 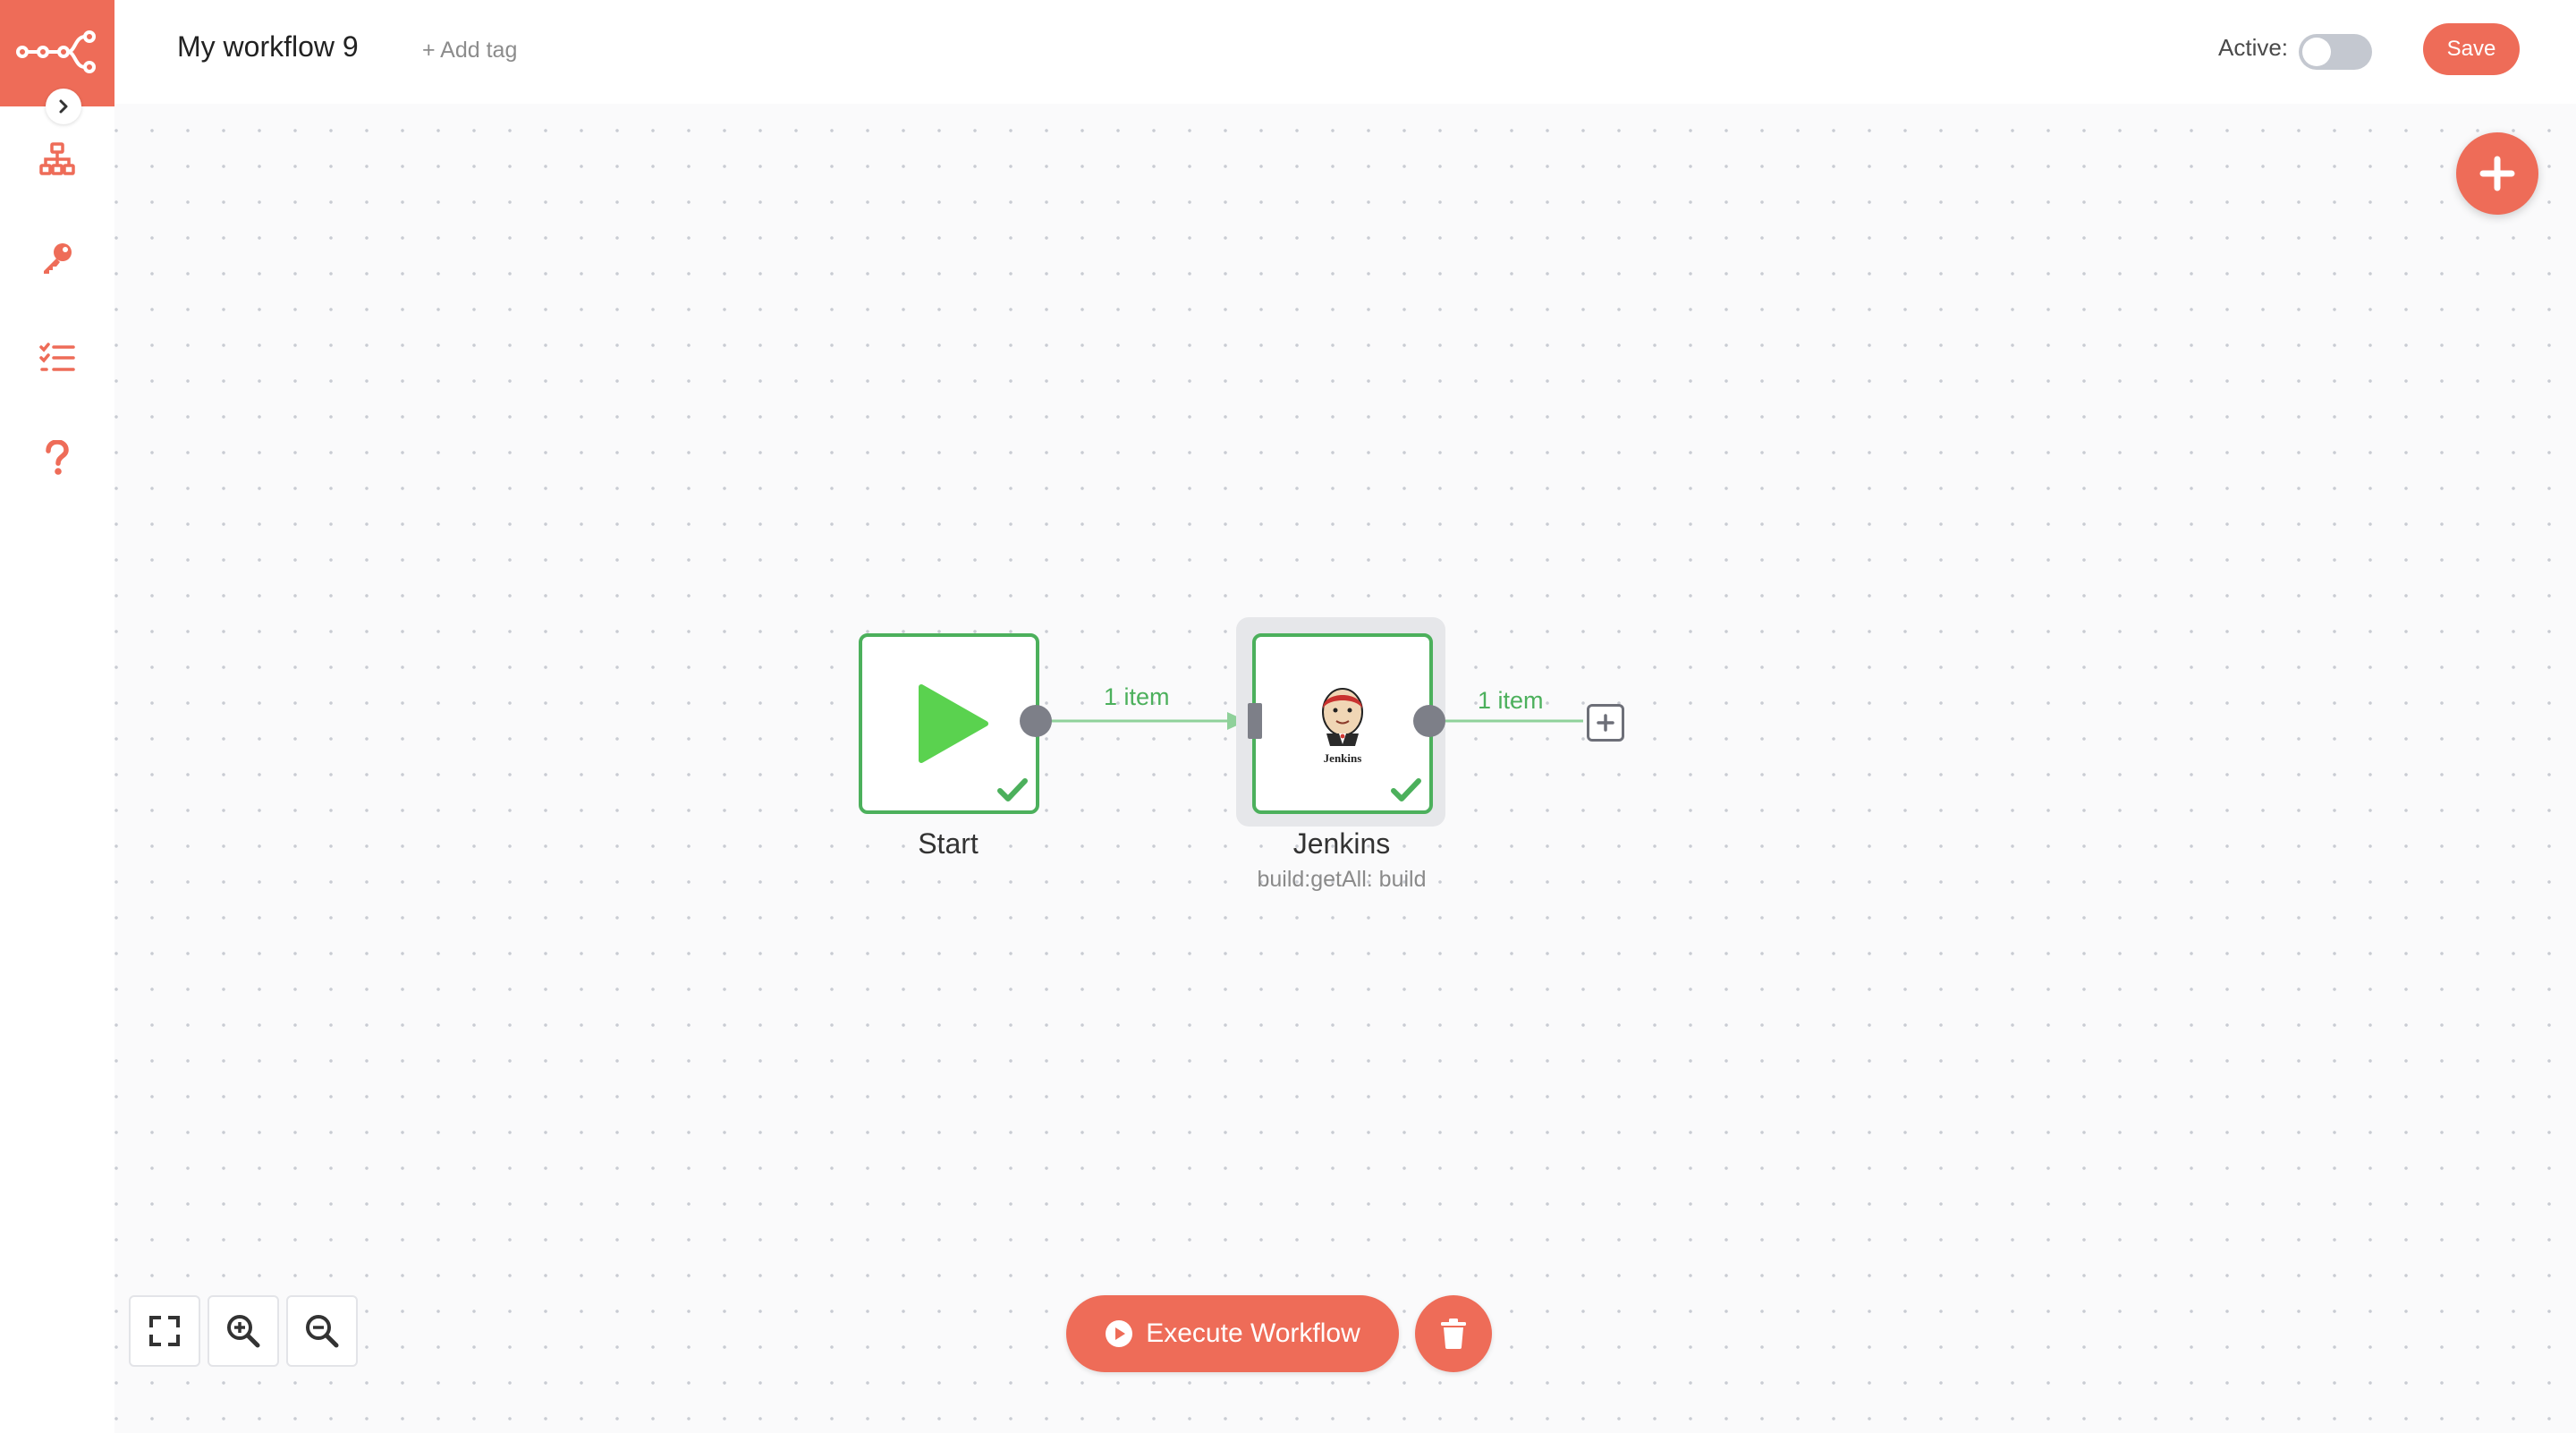 What do you see at coordinates (1342, 879) in the screenshot?
I see `node-subtitle-jenkins: build:getAll: build` at bounding box center [1342, 879].